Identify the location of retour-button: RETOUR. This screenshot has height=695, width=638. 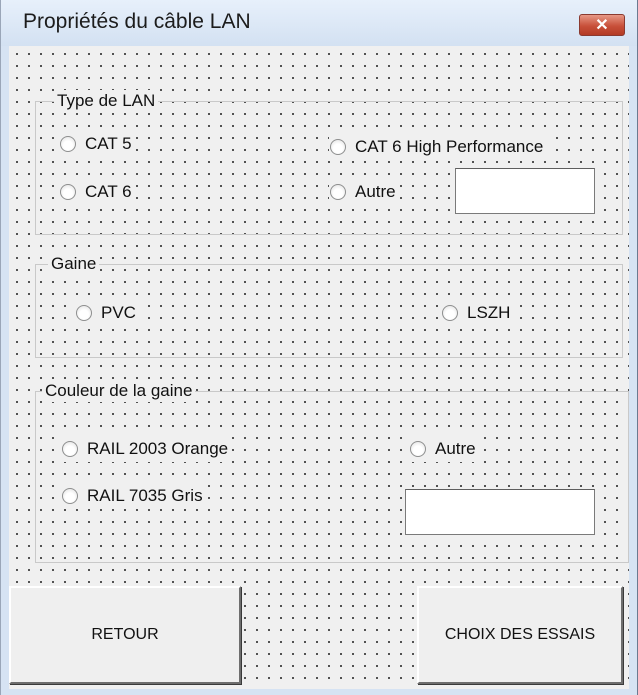
(125, 635).